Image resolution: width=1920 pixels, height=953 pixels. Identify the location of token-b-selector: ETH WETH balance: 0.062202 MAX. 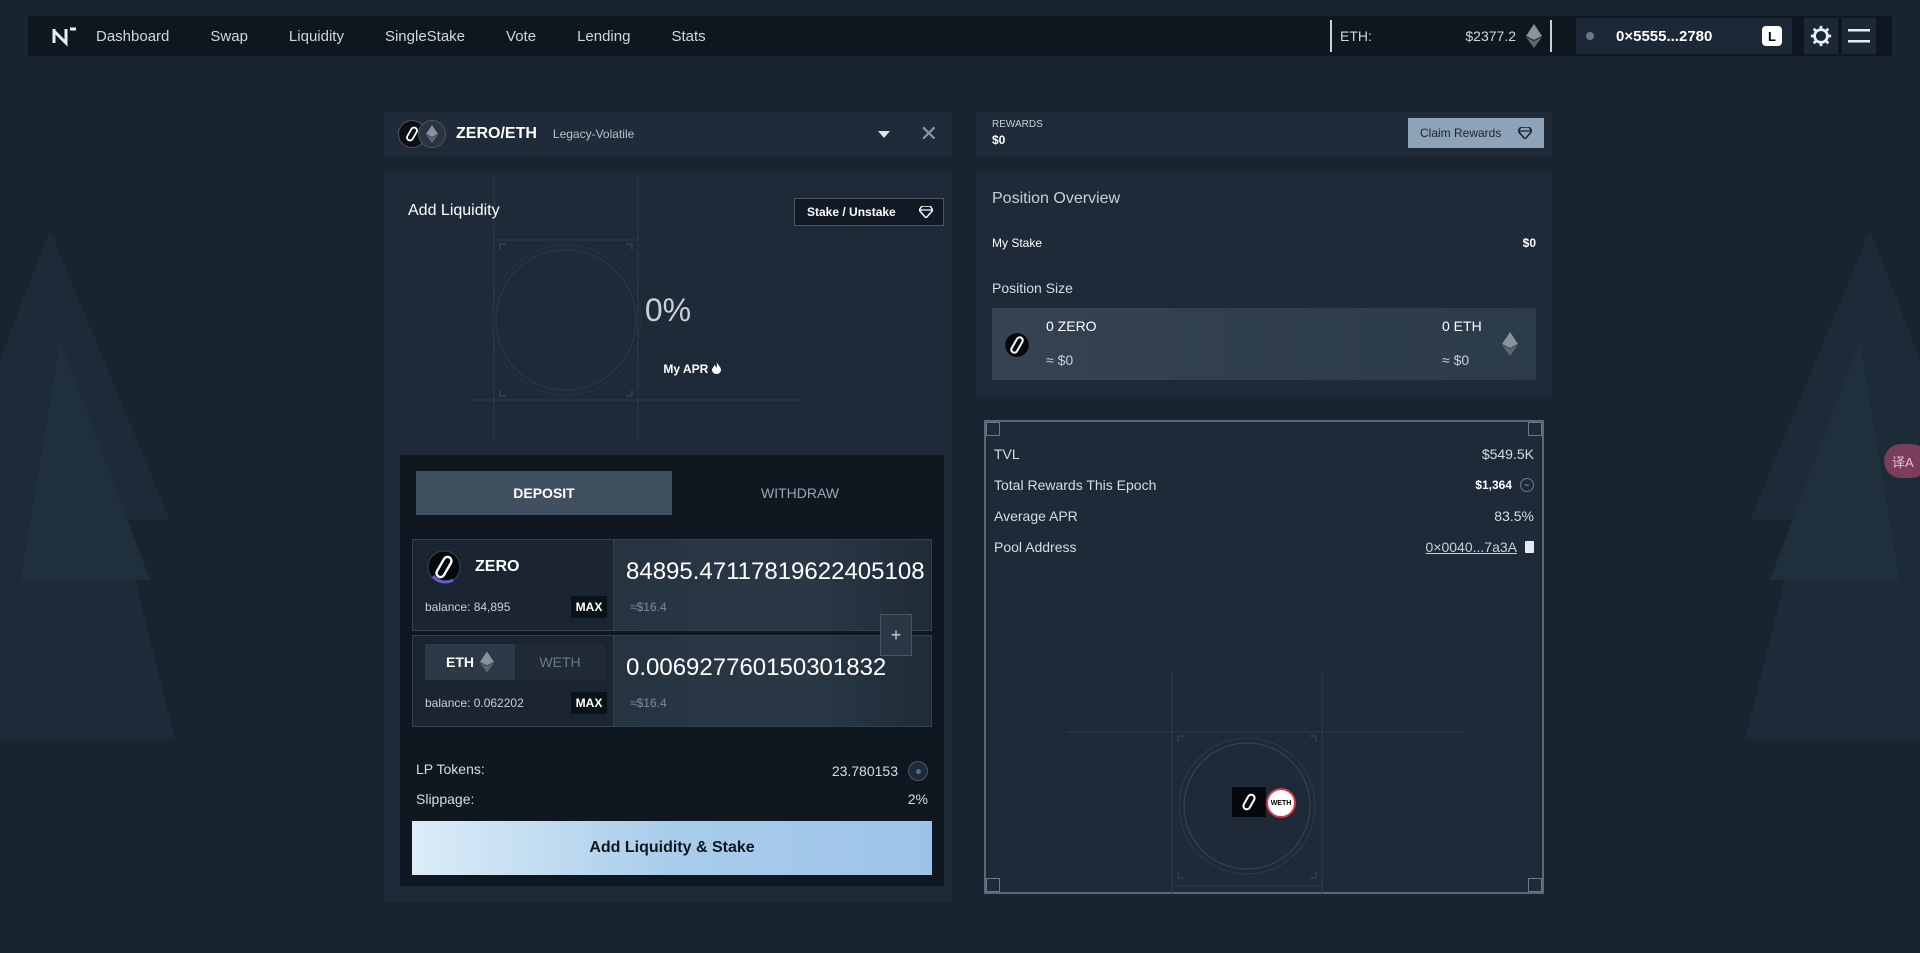
(513, 681).